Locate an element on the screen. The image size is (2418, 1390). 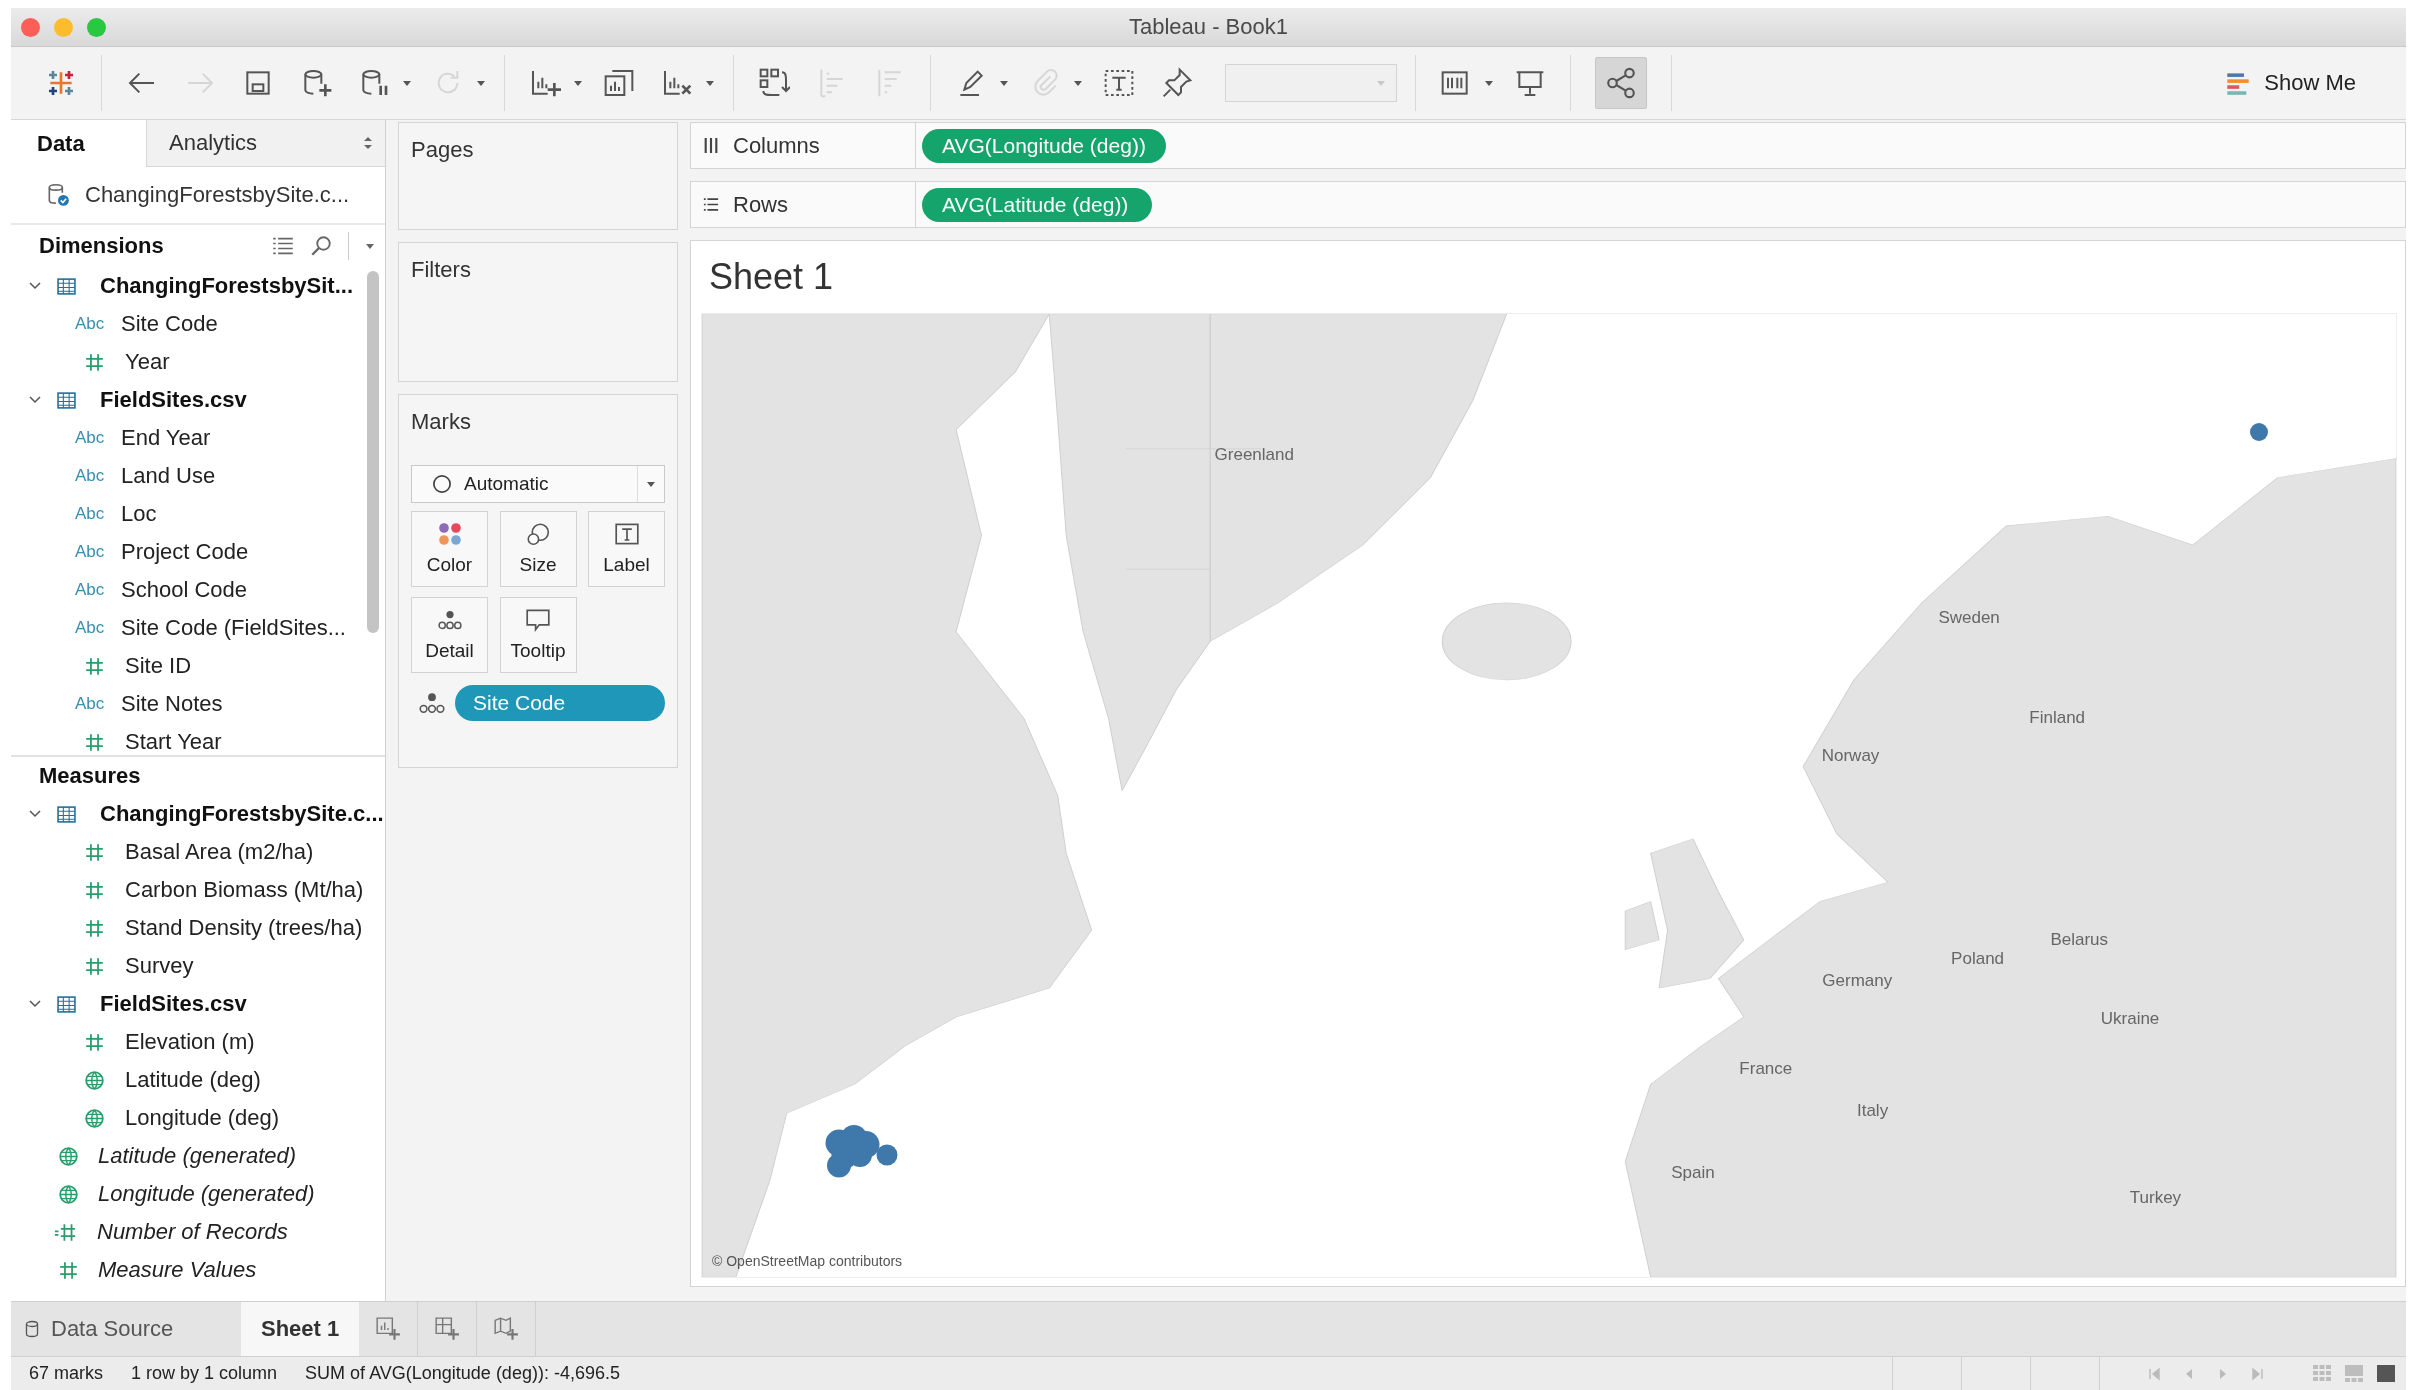
field-name: Land Use is located at coordinates (168, 476).